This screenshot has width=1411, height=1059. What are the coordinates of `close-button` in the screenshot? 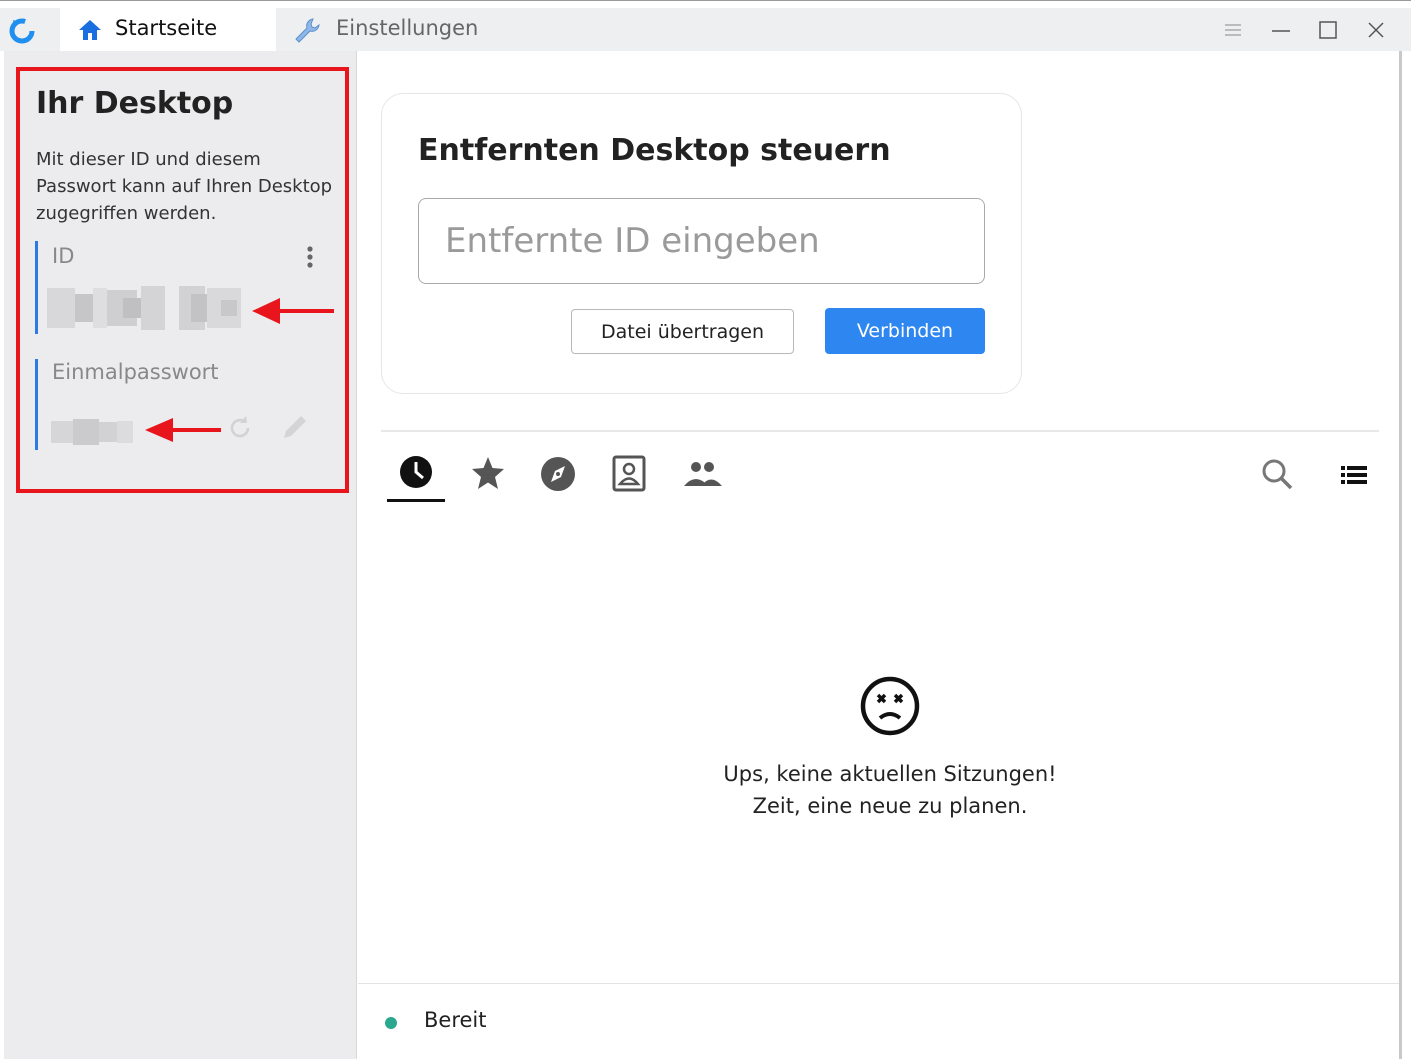 It's located at (1376, 30).